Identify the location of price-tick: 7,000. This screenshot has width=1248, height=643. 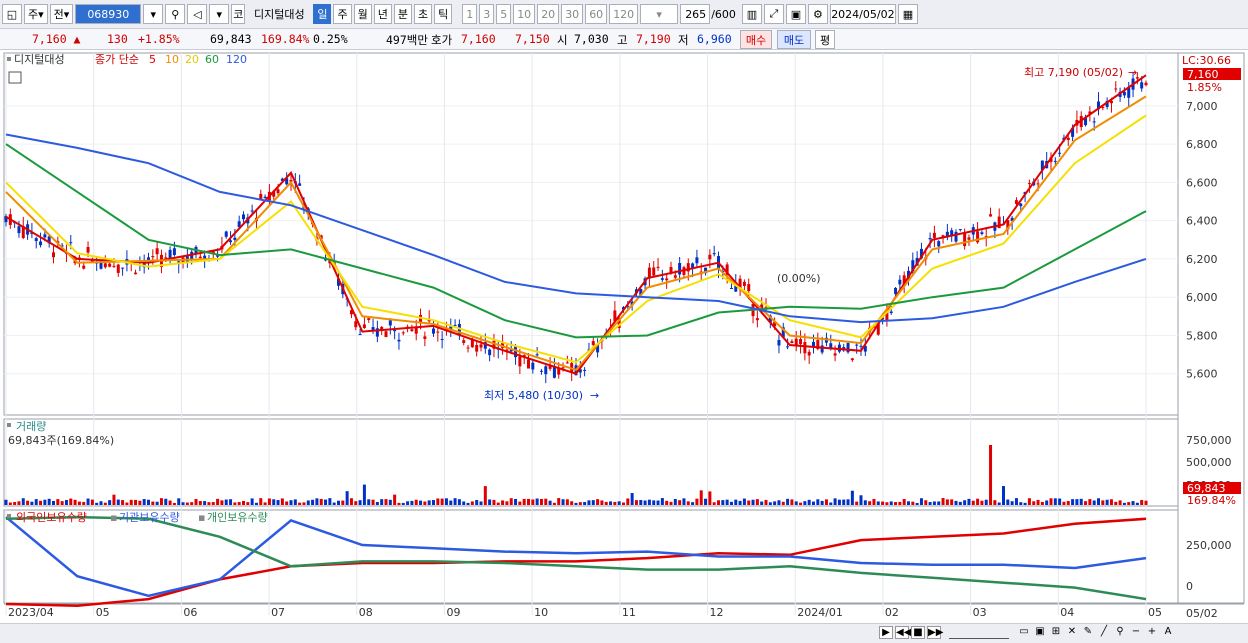
(1202, 106).